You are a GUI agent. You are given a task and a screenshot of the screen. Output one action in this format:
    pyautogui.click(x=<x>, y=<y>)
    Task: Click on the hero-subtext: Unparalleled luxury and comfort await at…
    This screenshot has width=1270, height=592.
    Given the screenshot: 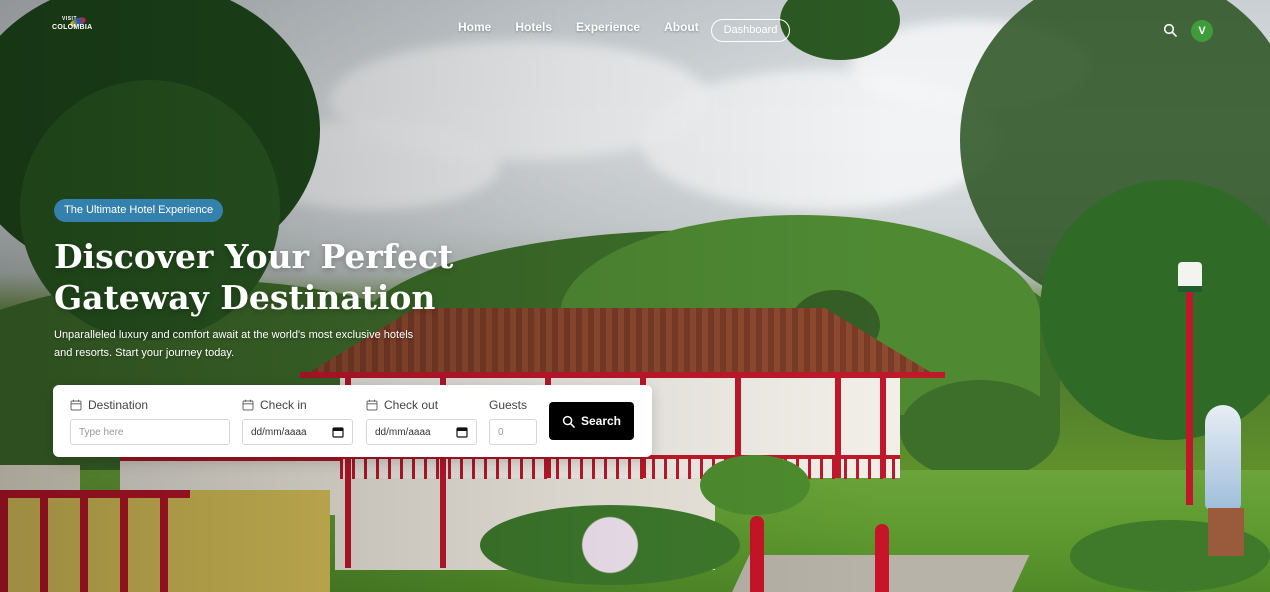 What is the action you would take?
    pyautogui.click(x=234, y=344)
    